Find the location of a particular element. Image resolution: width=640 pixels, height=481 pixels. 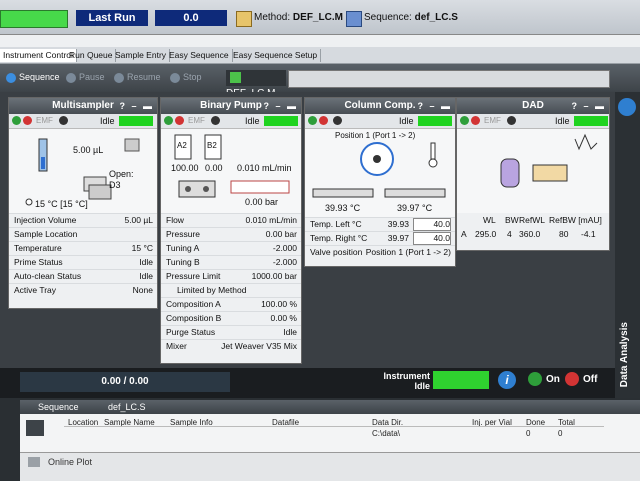

resume-icon is located at coordinates (119, 77).